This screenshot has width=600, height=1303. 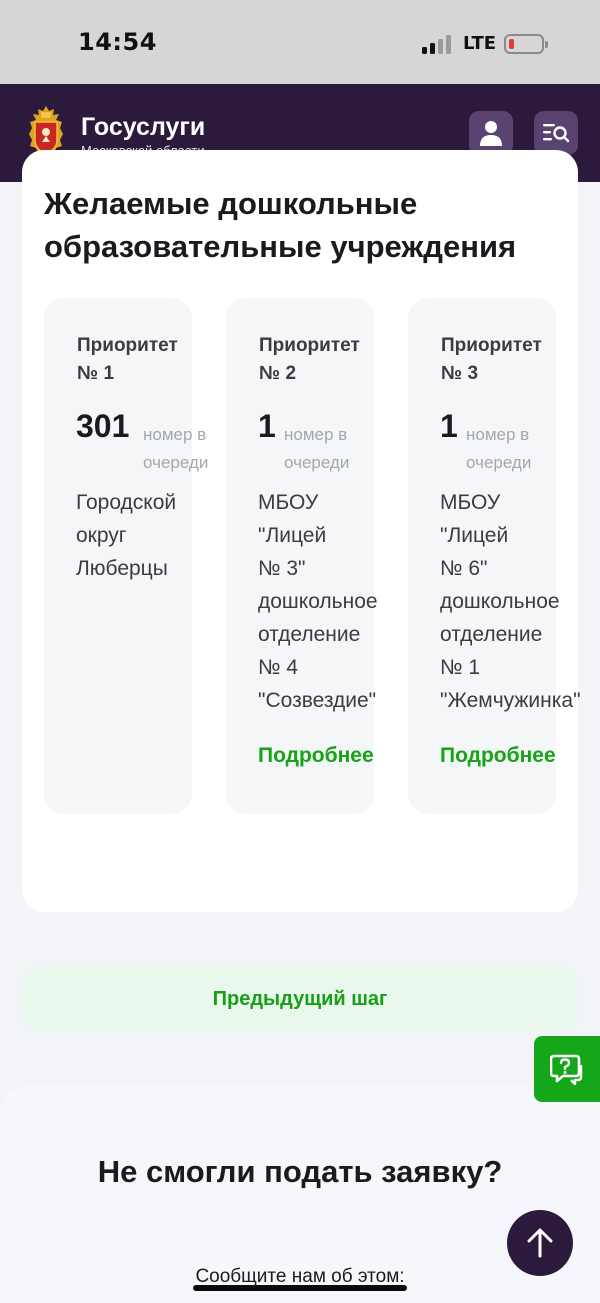 What do you see at coordinates (491, 359) in the screenshot?
I see `priority-label: Приоритет № 3` at bounding box center [491, 359].